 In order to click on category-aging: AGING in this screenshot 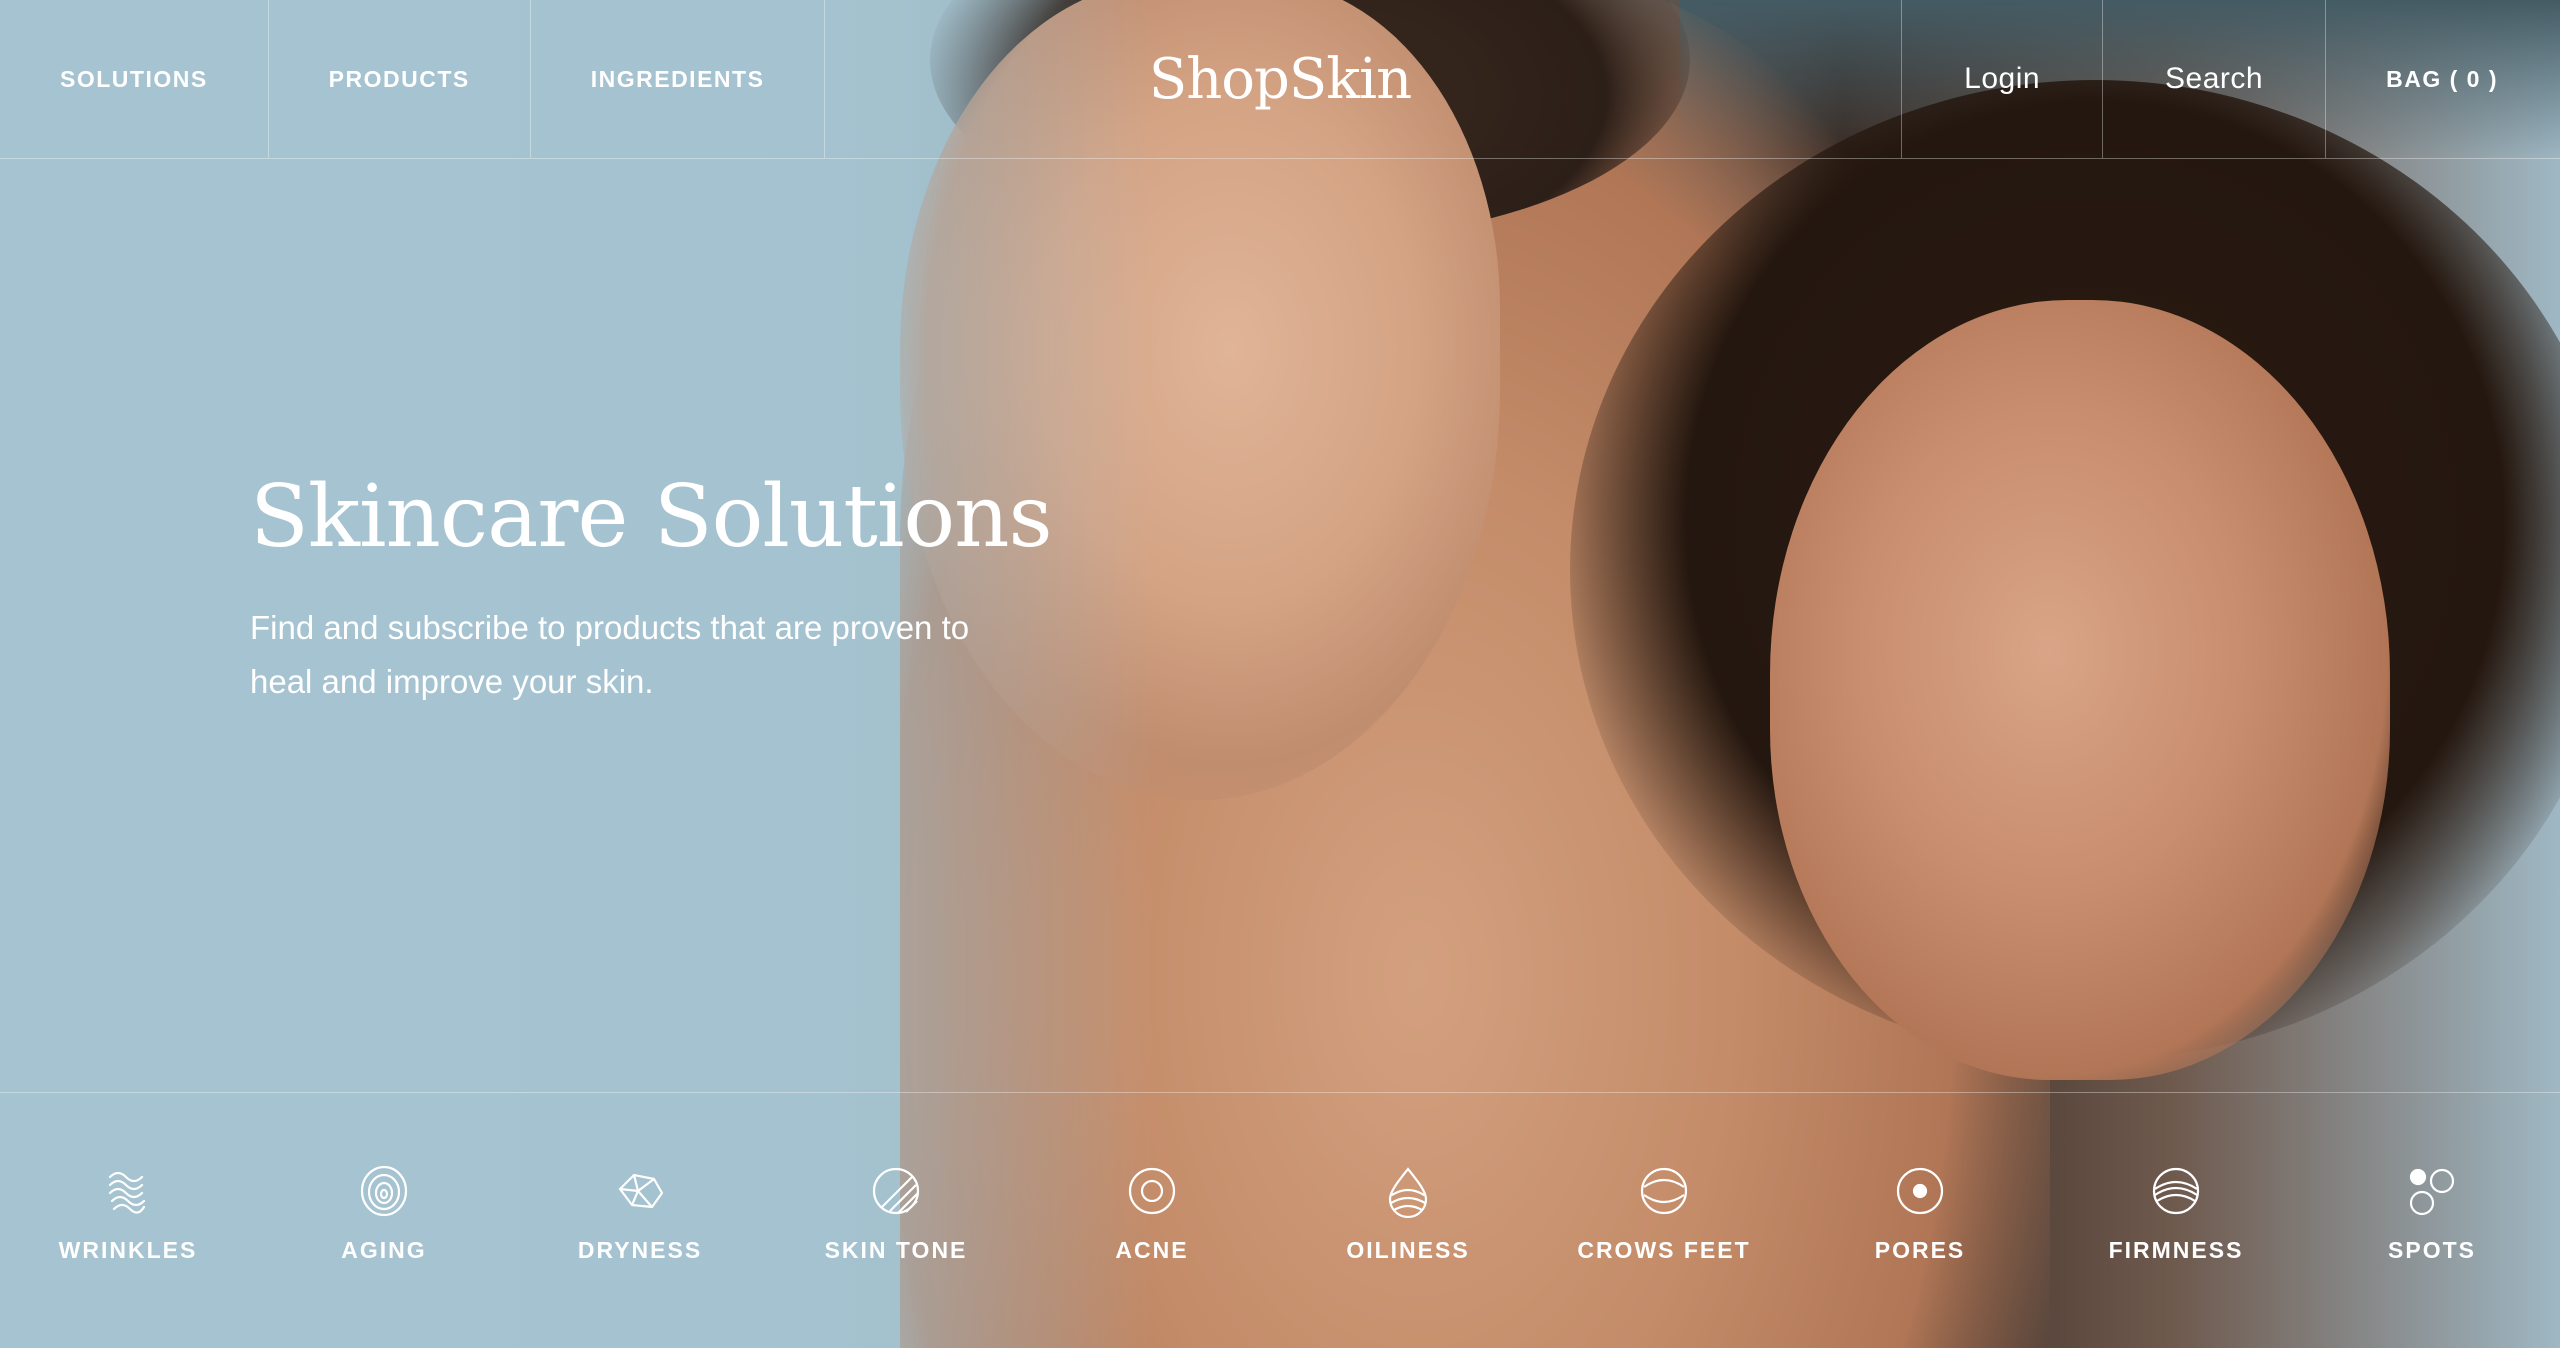, I will do `click(384, 1213)`.